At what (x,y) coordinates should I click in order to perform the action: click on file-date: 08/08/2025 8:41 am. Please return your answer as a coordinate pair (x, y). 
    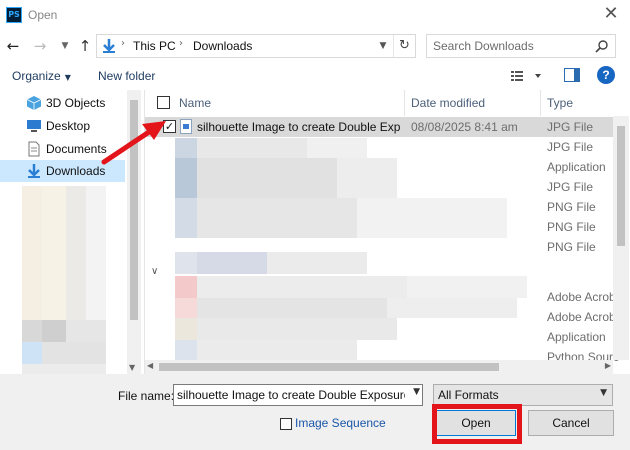
    Looking at the image, I should click on (464, 127).